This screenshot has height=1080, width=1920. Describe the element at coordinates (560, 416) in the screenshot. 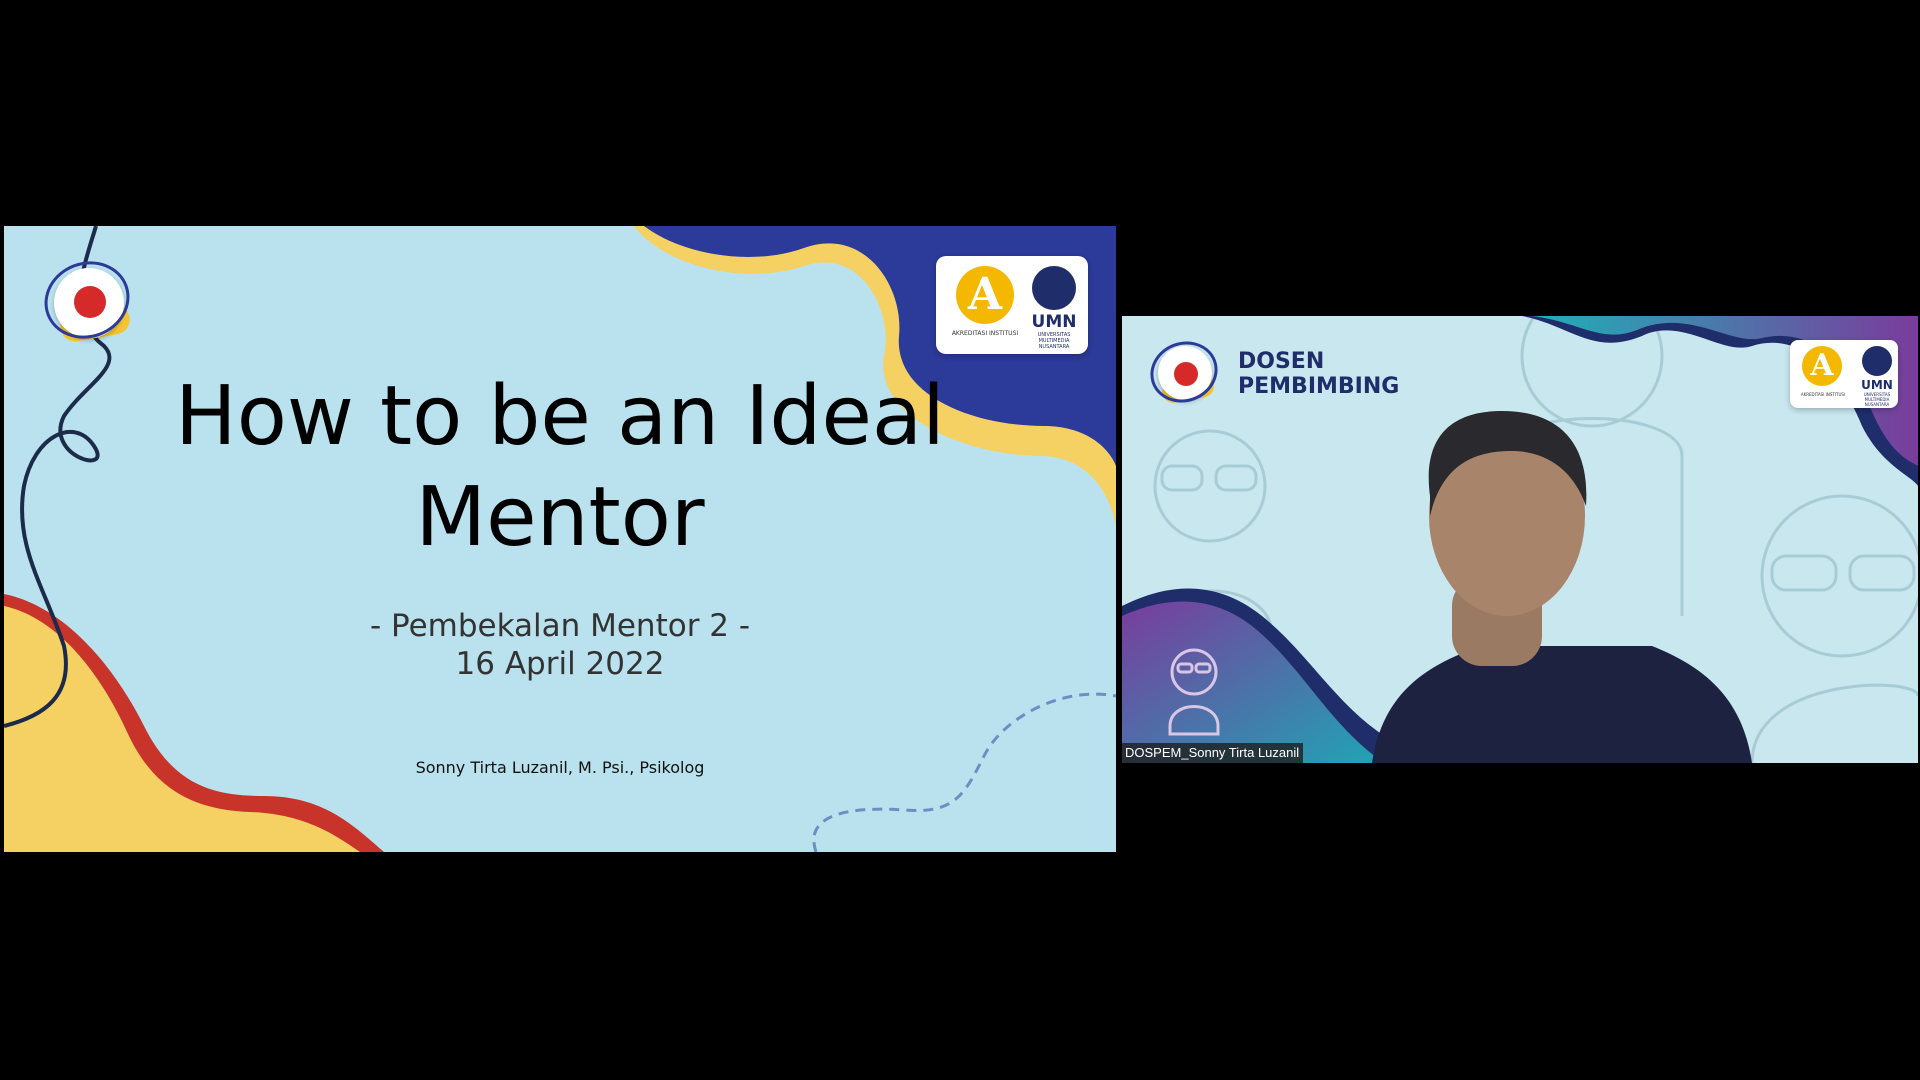

I see `slide-title-line1: How to be an Ideal` at that location.